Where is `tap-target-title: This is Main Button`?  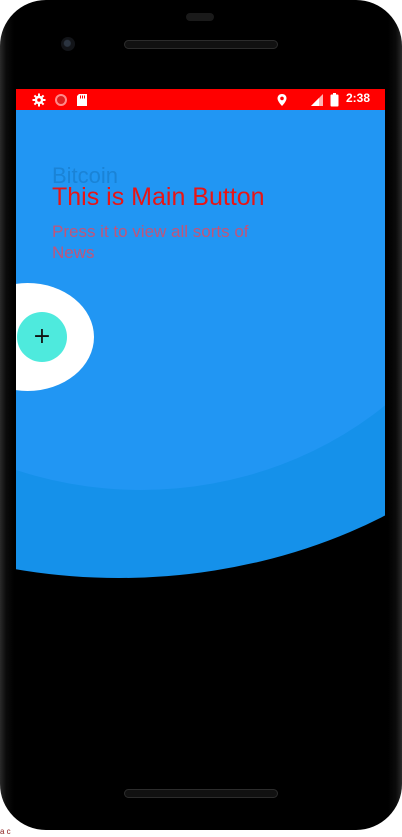 tap-target-title: This is Main Button is located at coordinates (158, 197).